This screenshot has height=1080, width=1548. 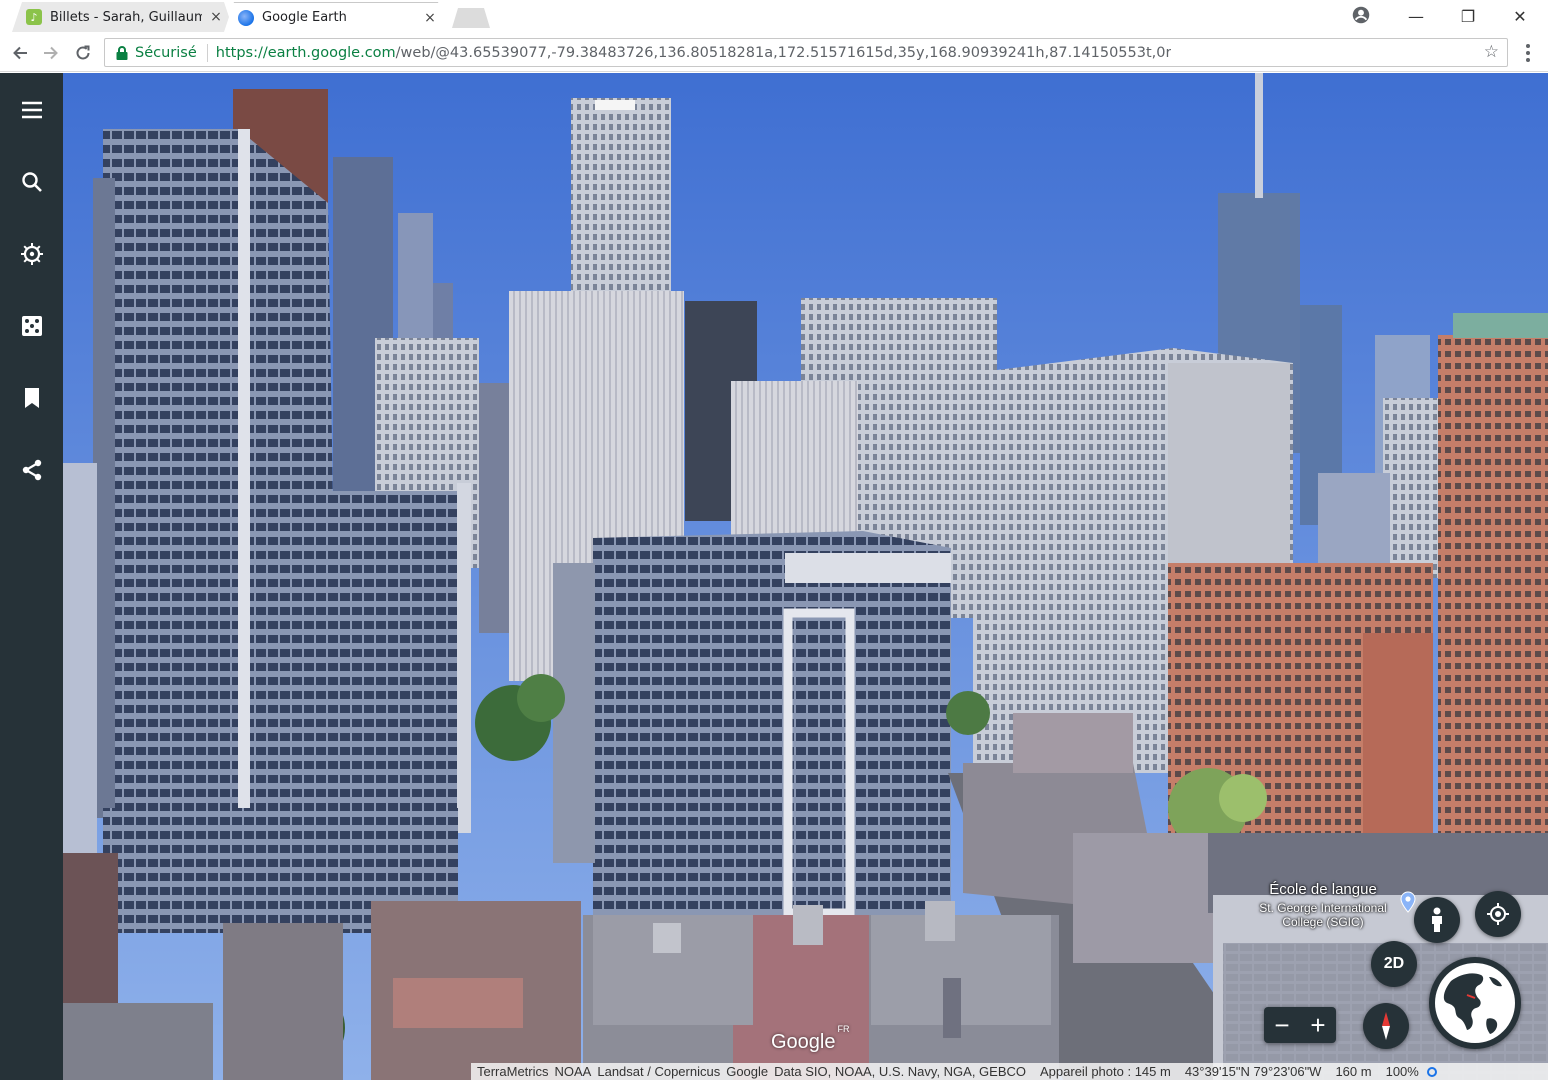 What do you see at coordinates (1528, 53) in the screenshot?
I see `kebab-menu-icon` at bounding box center [1528, 53].